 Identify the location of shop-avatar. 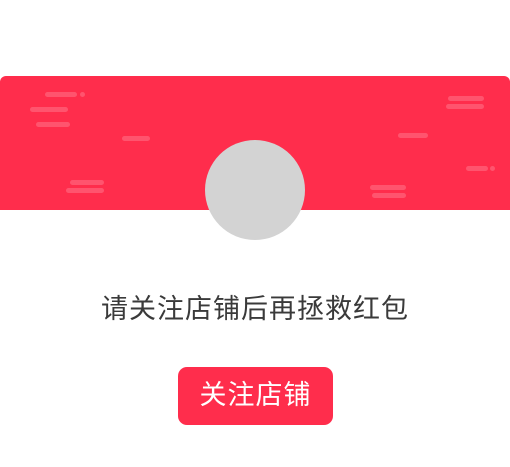
(255, 190).